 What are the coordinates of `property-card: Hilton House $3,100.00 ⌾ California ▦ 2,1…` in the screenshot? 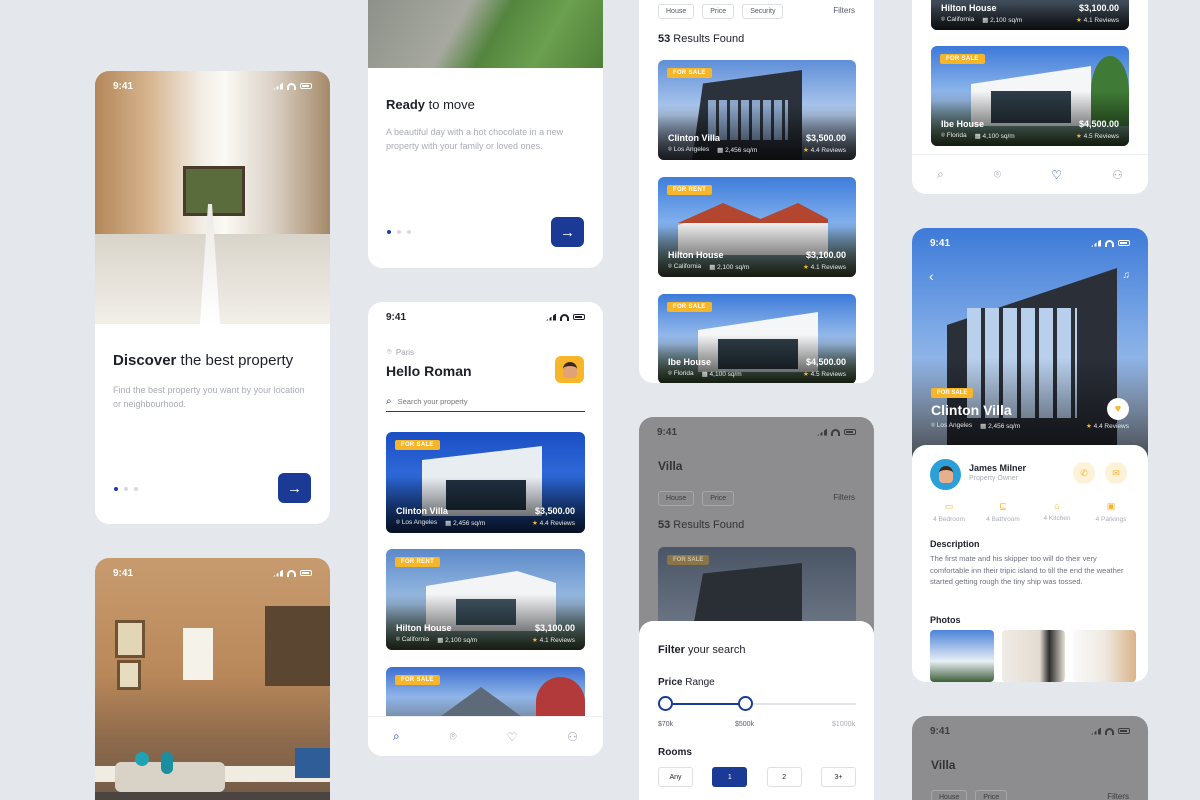 It's located at (1030, 15).